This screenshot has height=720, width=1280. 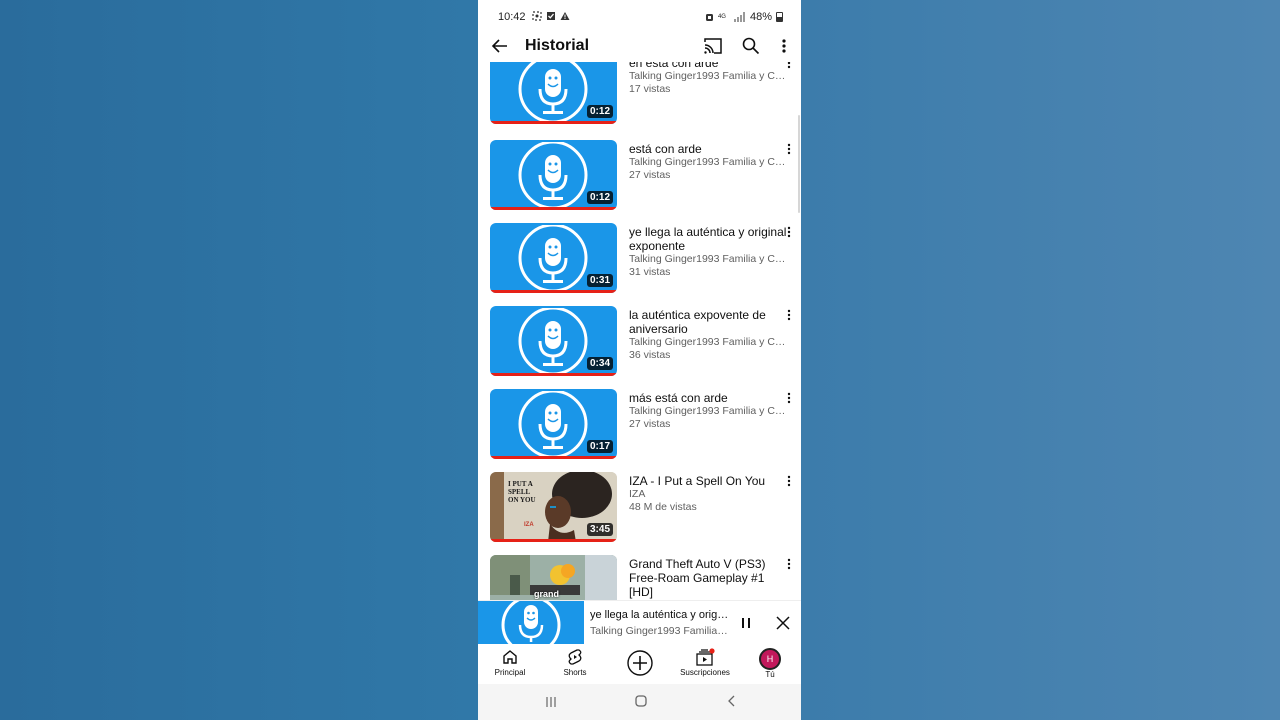 I want to click on nav-create, so click(x=640, y=663).